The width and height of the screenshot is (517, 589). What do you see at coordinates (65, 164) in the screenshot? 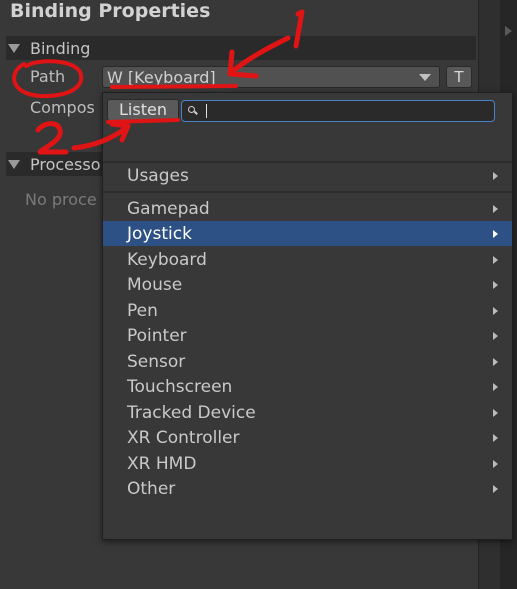
I see `processors-section-label: Processo` at bounding box center [65, 164].